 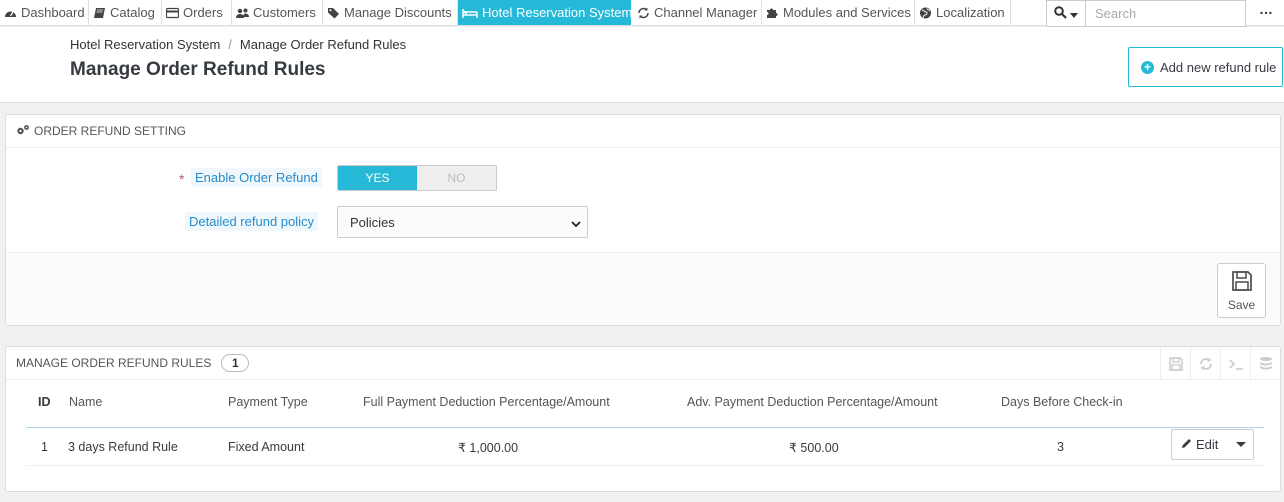 What do you see at coordinates (132, 12) in the screenshot?
I see `nav-label: Catalog` at bounding box center [132, 12].